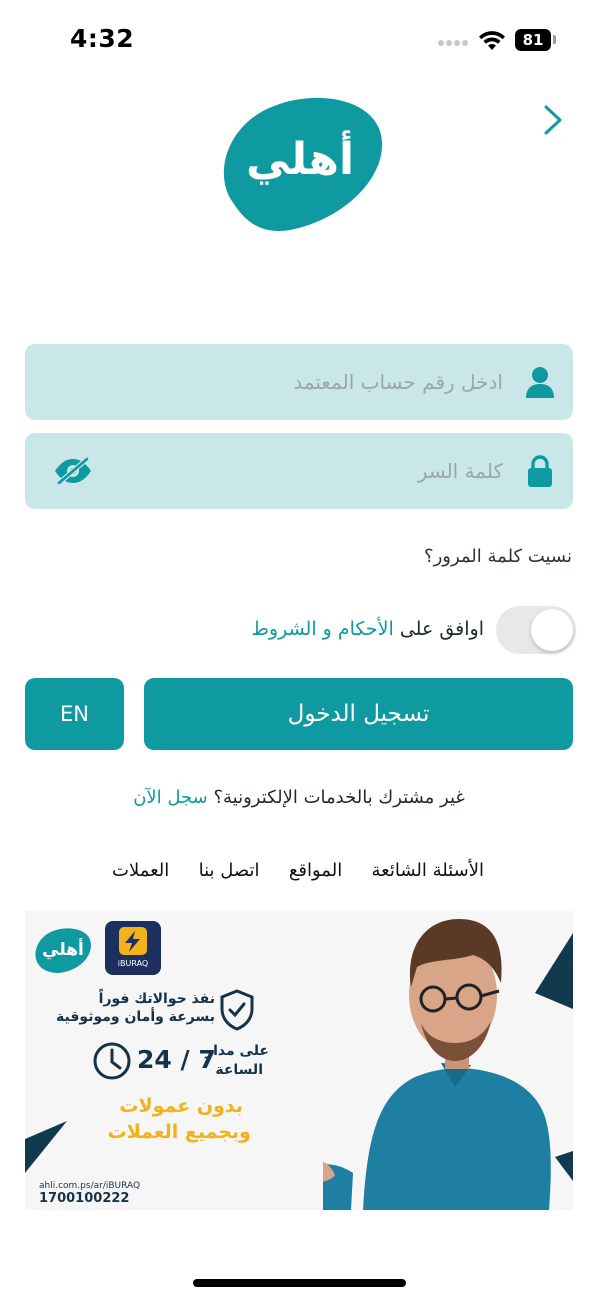  What do you see at coordinates (170, 797) in the screenshot?
I see `register-link: سجل الآن` at bounding box center [170, 797].